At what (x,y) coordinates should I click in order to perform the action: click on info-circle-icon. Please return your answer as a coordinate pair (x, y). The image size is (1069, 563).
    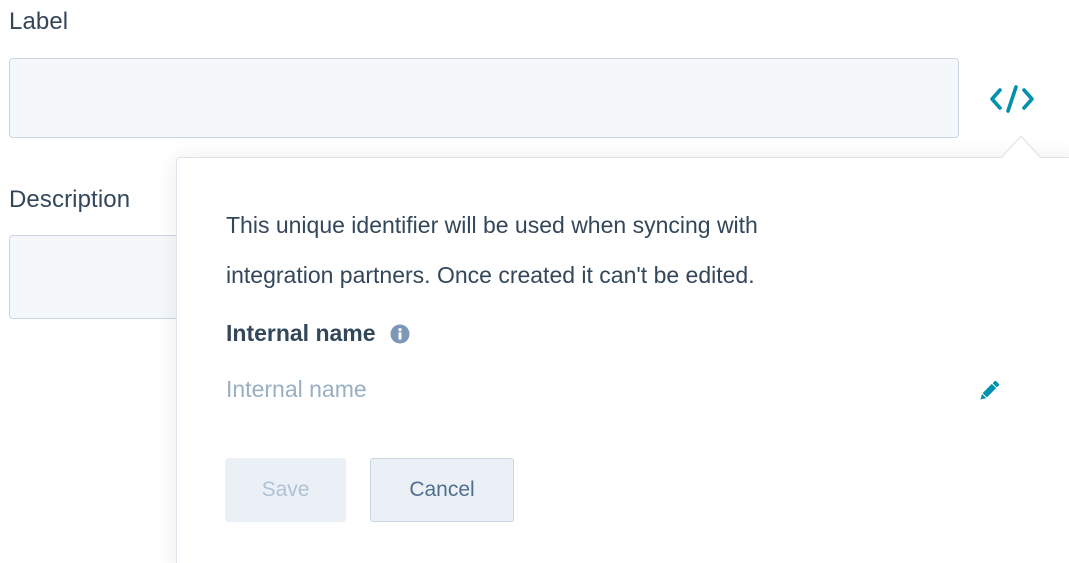
    Looking at the image, I should click on (400, 334).